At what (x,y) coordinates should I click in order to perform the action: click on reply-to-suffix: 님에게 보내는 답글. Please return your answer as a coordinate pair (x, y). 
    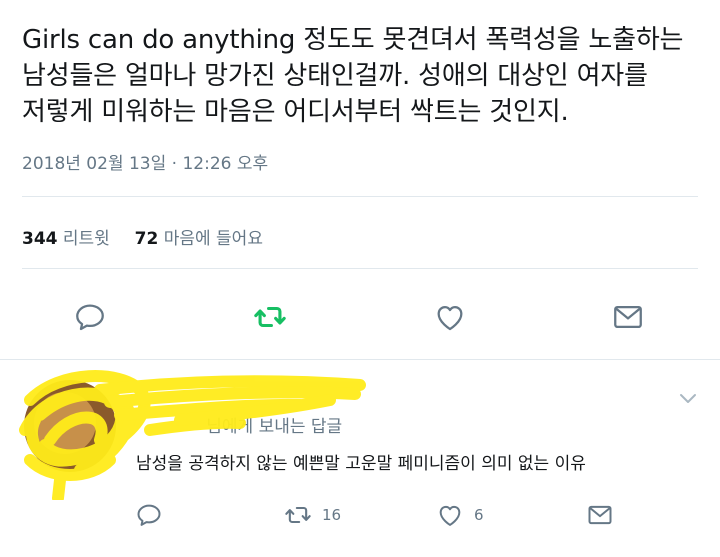
    Looking at the image, I should click on (274, 427).